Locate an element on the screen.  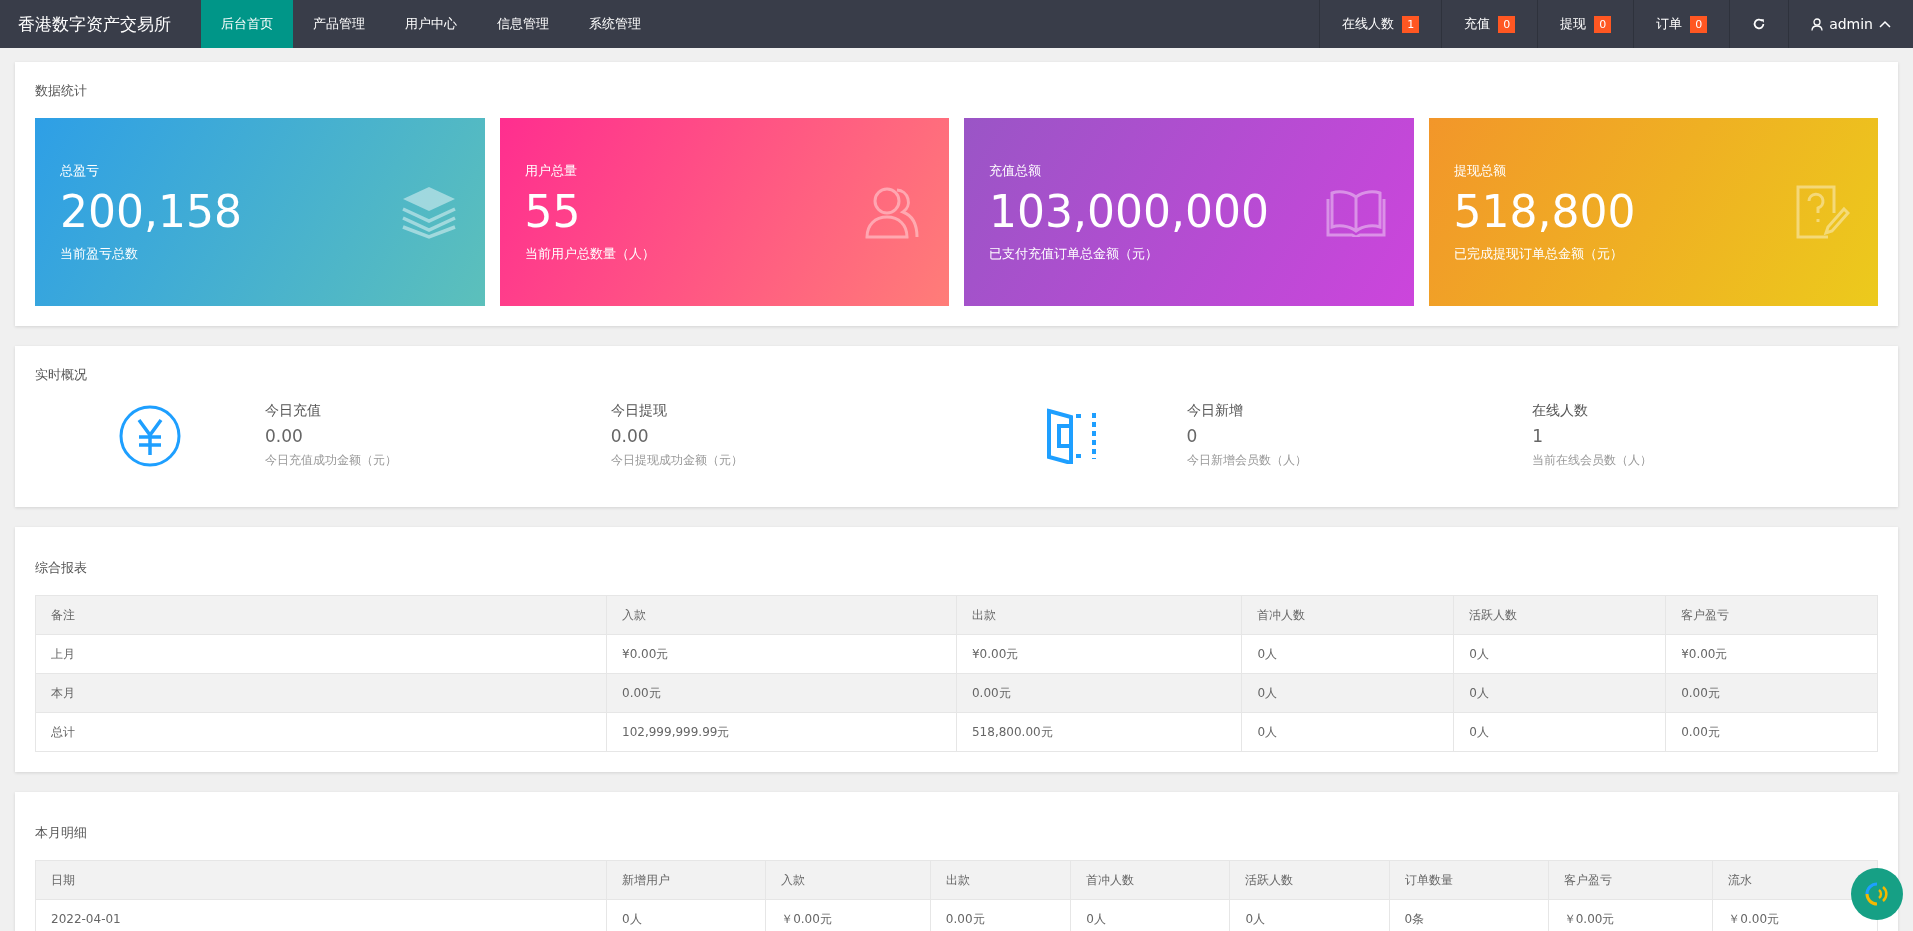
stat-value: 518,800 is located at coordinates (1544, 211).